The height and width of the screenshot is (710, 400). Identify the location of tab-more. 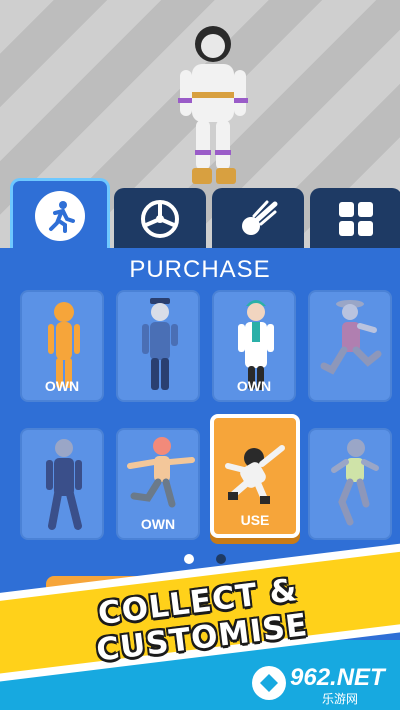
(355, 219).